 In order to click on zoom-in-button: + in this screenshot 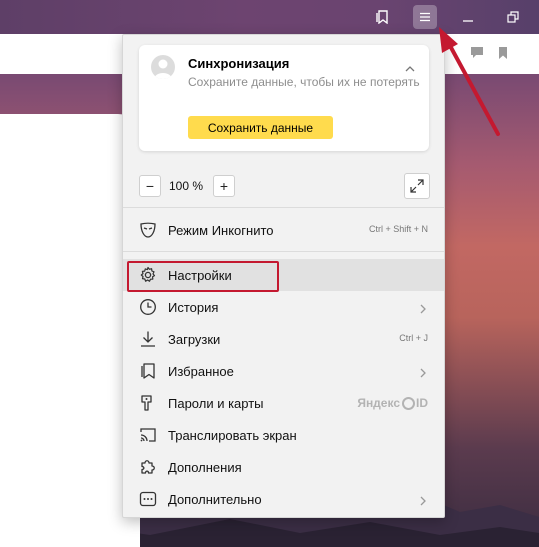, I will do `click(224, 186)`.